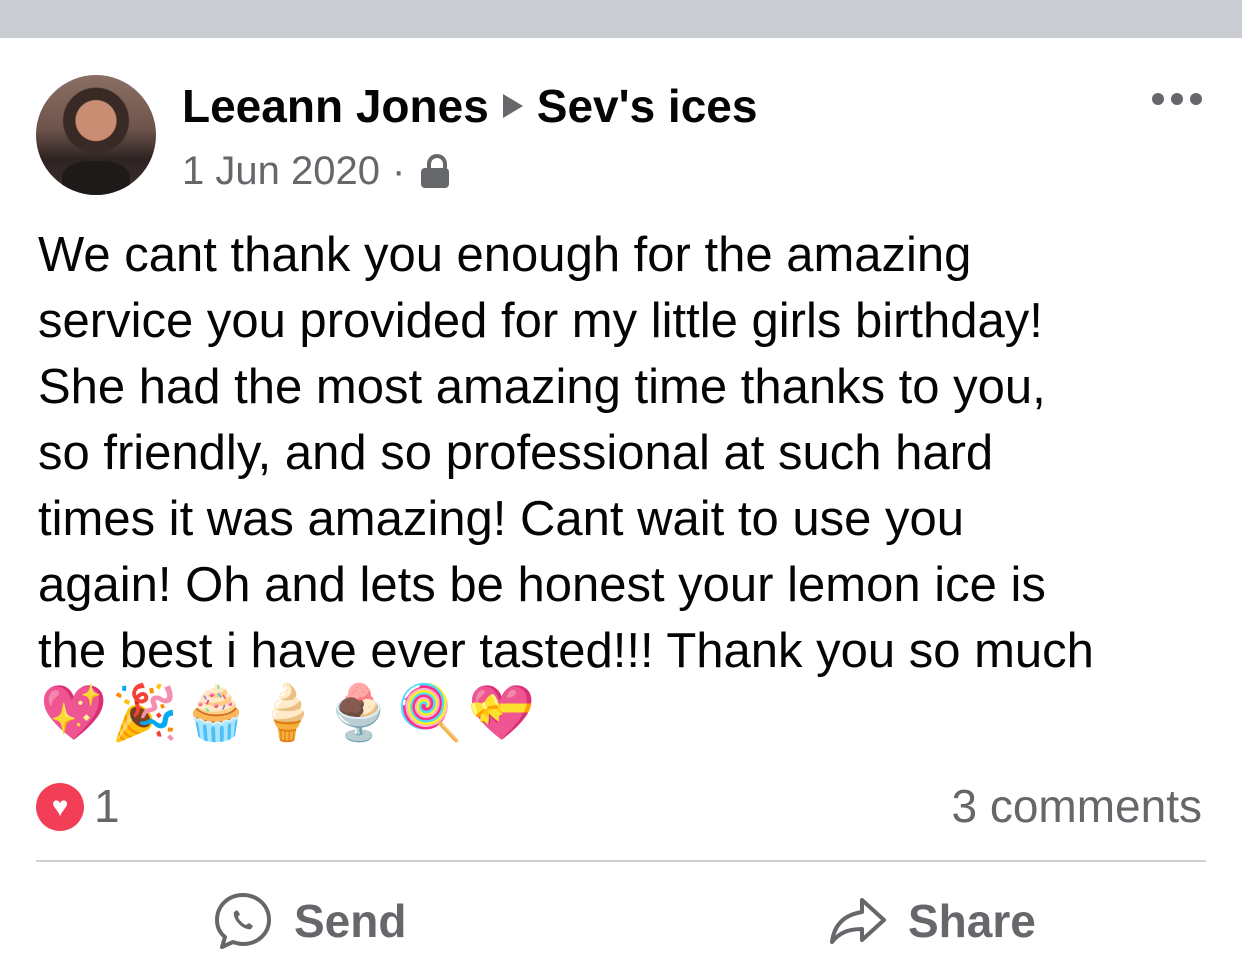 The height and width of the screenshot is (958, 1242). I want to click on top-separator-bar, so click(621, 19).